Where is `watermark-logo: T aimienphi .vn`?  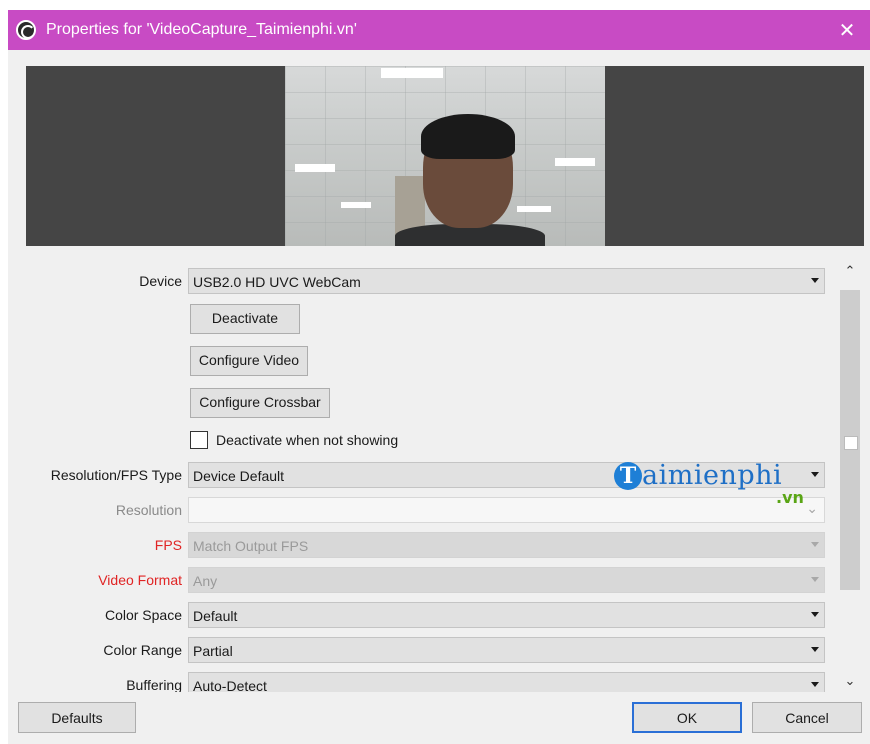 watermark-logo: T aimienphi .vn is located at coordinates (714, 483).